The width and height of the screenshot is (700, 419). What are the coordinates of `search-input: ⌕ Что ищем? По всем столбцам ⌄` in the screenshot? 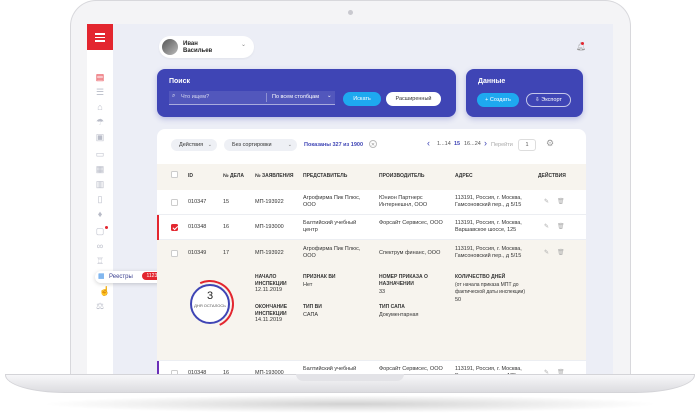 It's located at (252, 98).